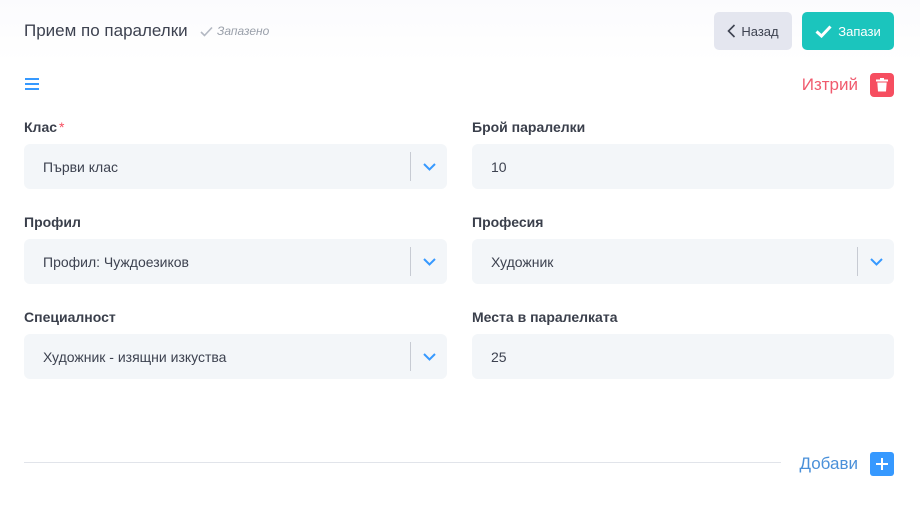  I want to click on class-label-text: Клас, so click(41, 127).